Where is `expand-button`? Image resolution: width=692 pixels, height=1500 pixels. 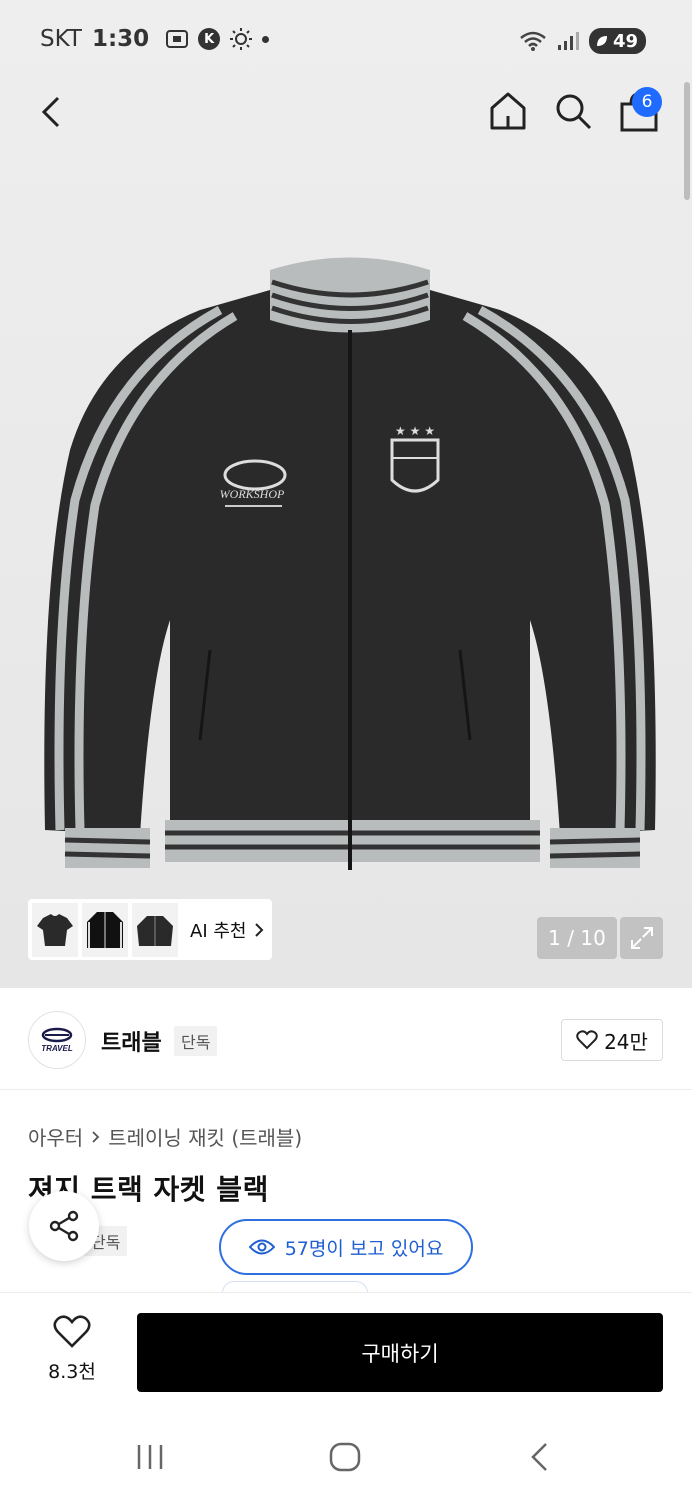 expand-button is located at coordinates (641, 938).